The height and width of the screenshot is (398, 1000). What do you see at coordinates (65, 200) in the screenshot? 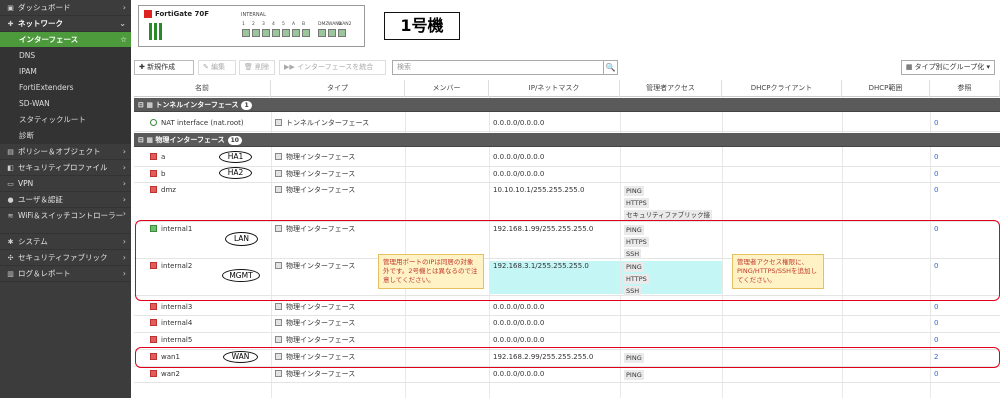
I see `sidebar-item: ● ユーザ＆認証 ›` at bounding box center [65, 200].